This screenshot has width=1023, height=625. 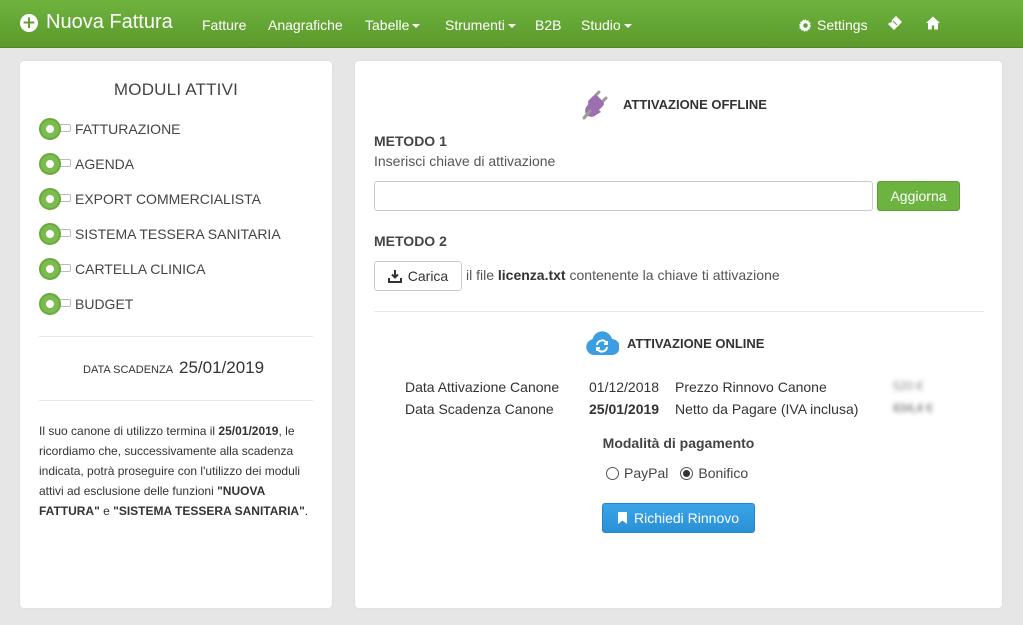 I want to click on online-activation-header: ATTIVAZIONE ONLINE, so click(x=674, y=343).